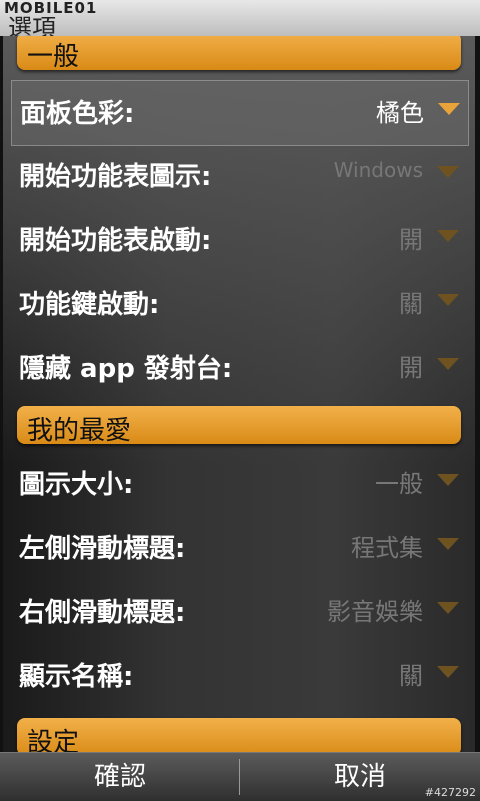 Image resolution: width=480 pixels, height=801 pixels. I want to click on option-value: Windows, so click(378, 170).